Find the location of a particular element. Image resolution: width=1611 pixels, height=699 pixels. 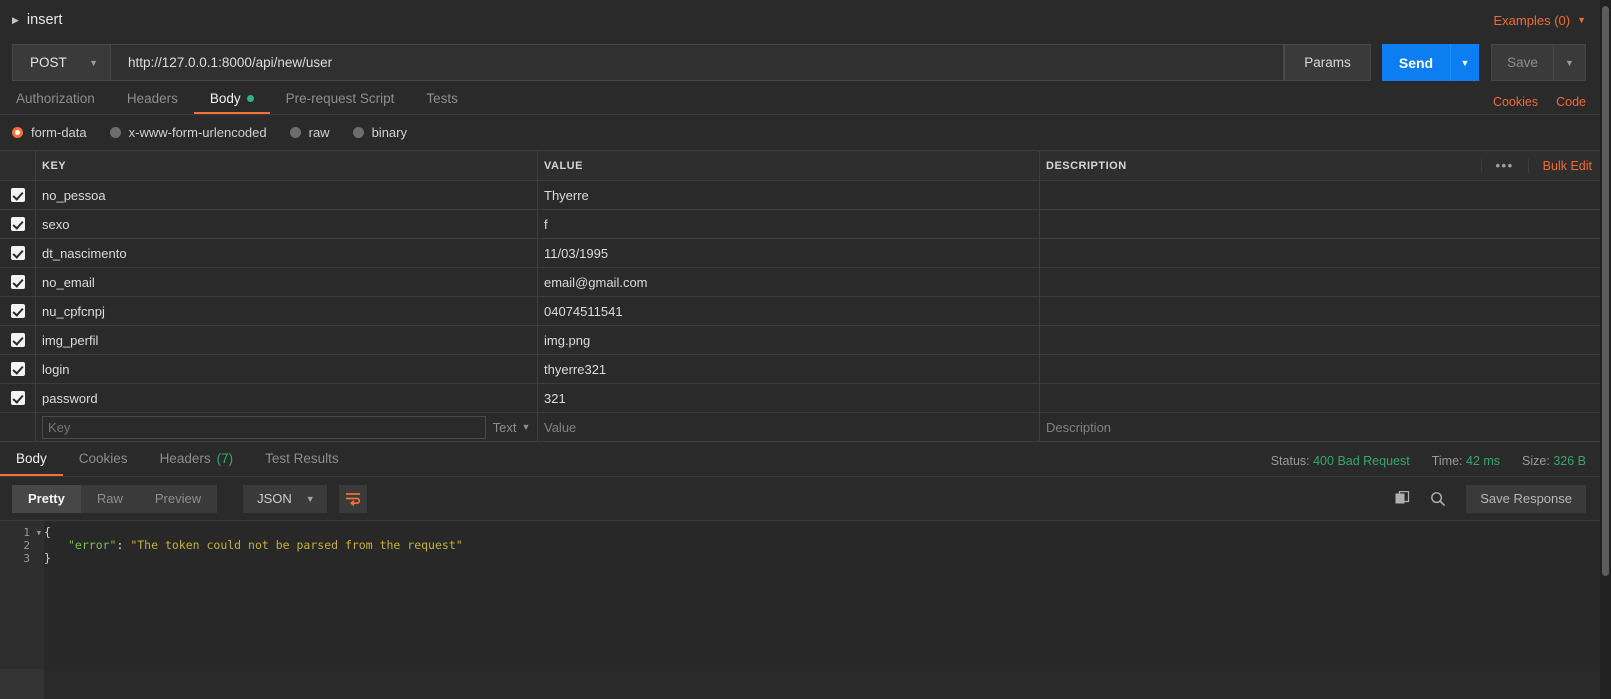

row-key: password is located at coordinates (287, 398).